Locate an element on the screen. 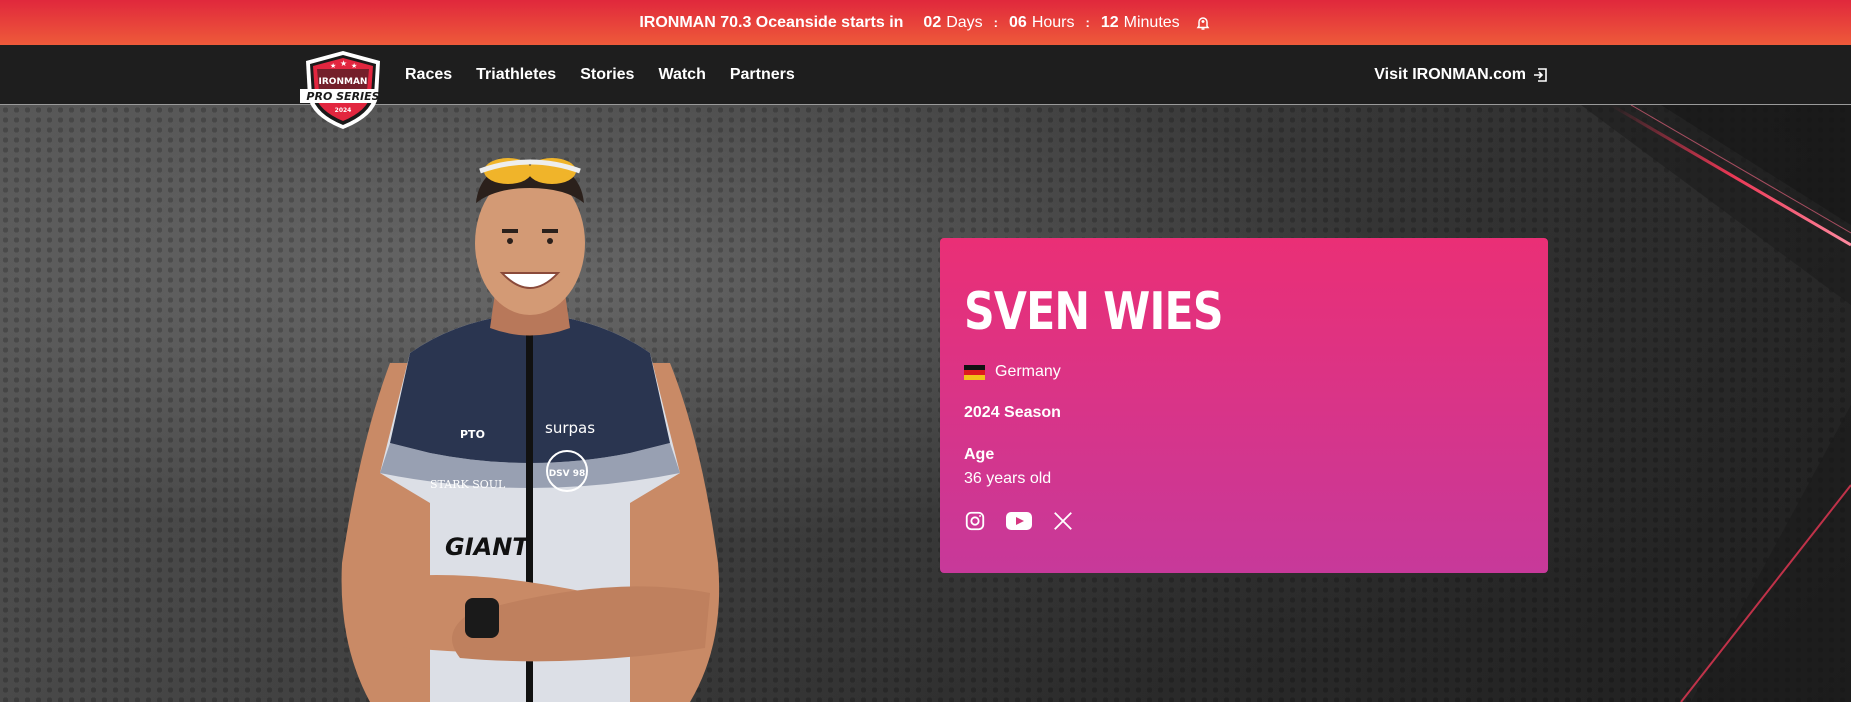  bell-icon is located at coordinates (1203, 23).